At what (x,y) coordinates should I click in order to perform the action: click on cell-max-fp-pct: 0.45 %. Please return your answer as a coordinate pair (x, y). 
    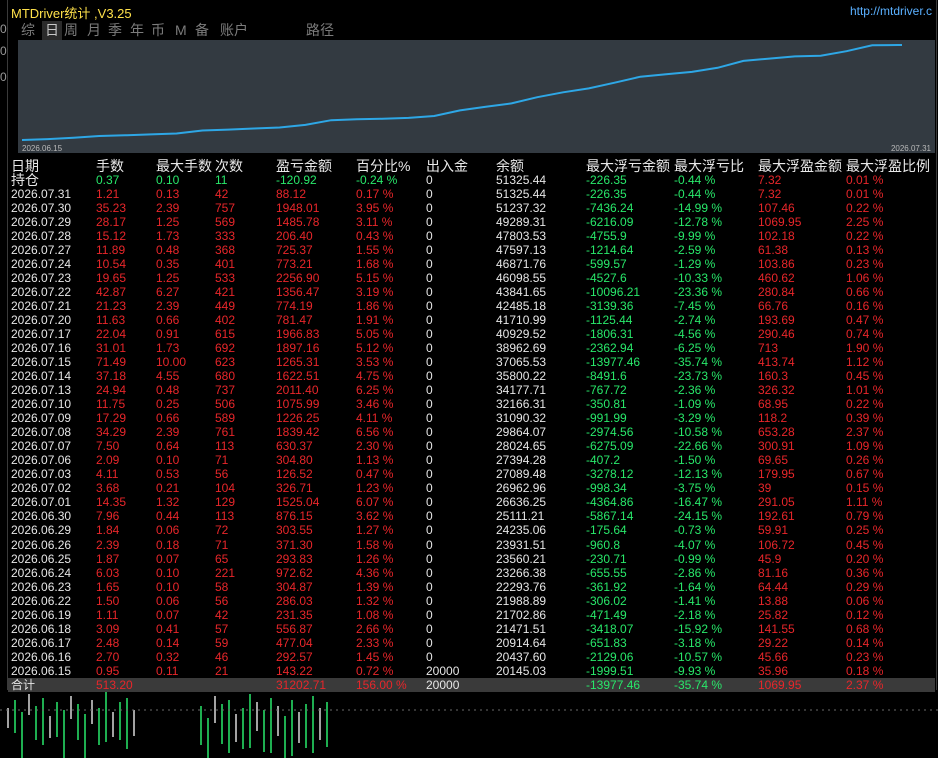
    Looking at the image, I should click on (865, 376).